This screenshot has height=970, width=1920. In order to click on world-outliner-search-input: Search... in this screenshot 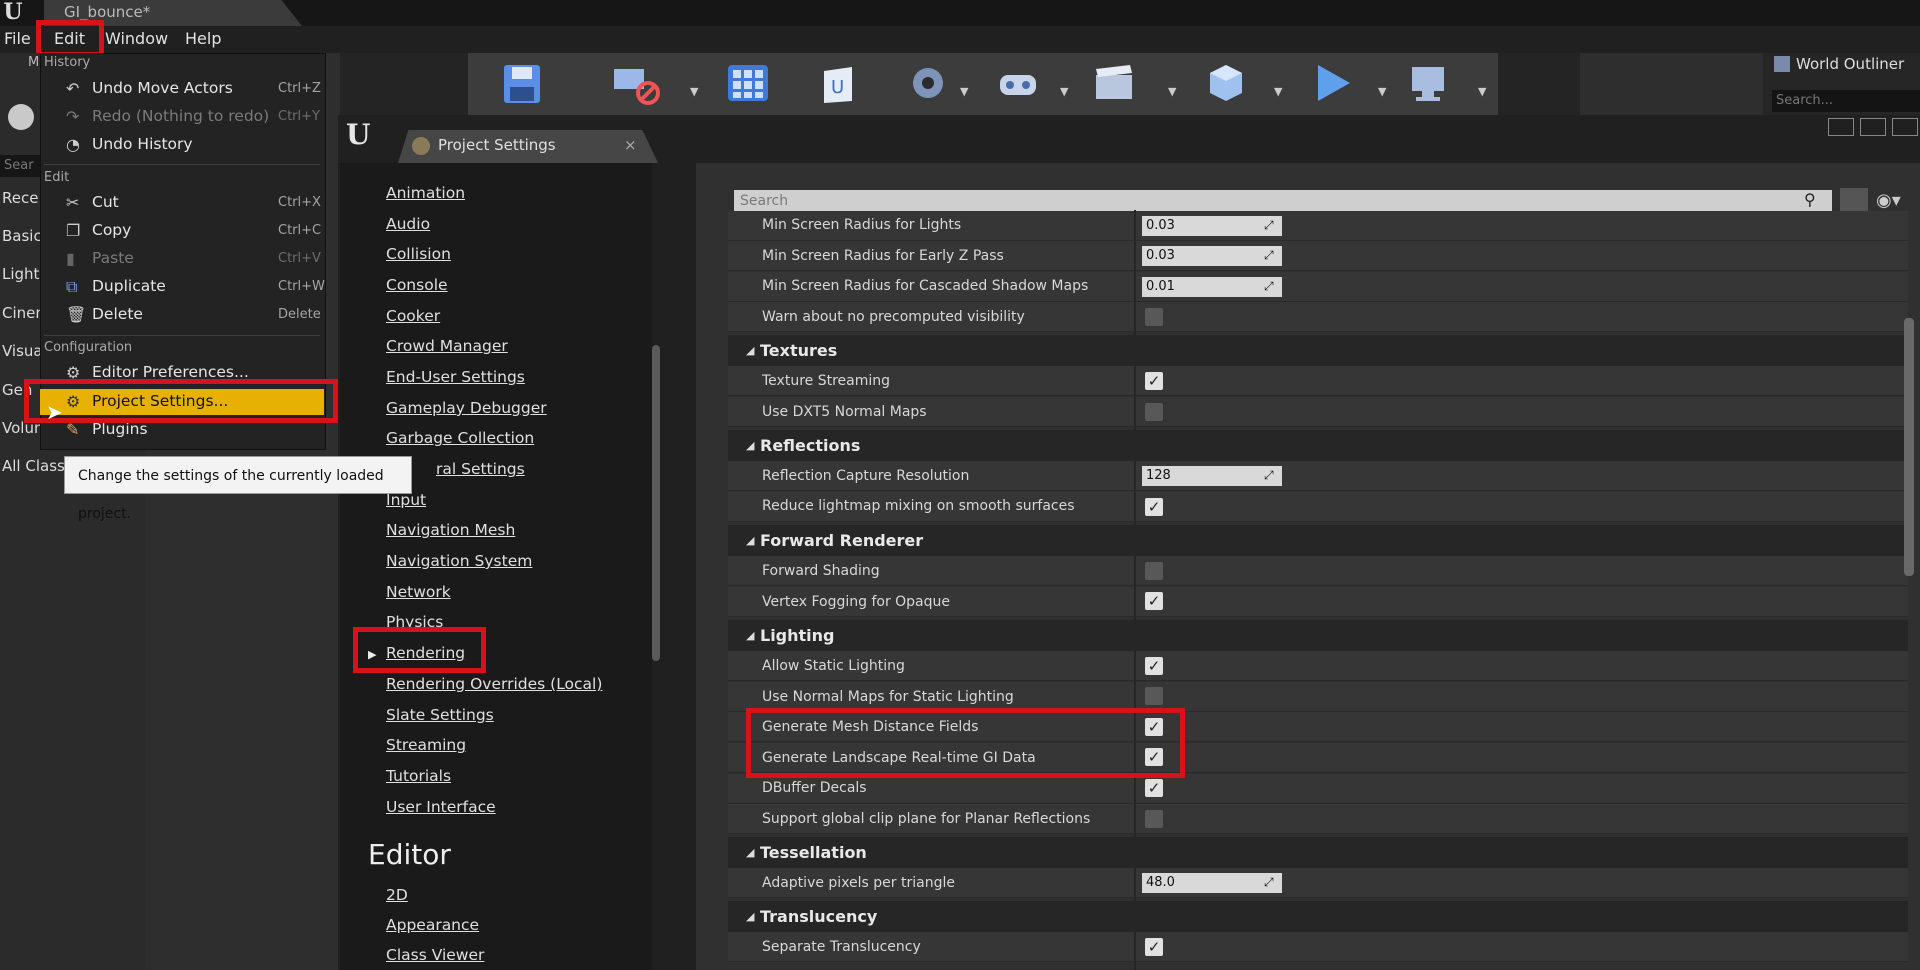, I will do `click(1846, 101)`.